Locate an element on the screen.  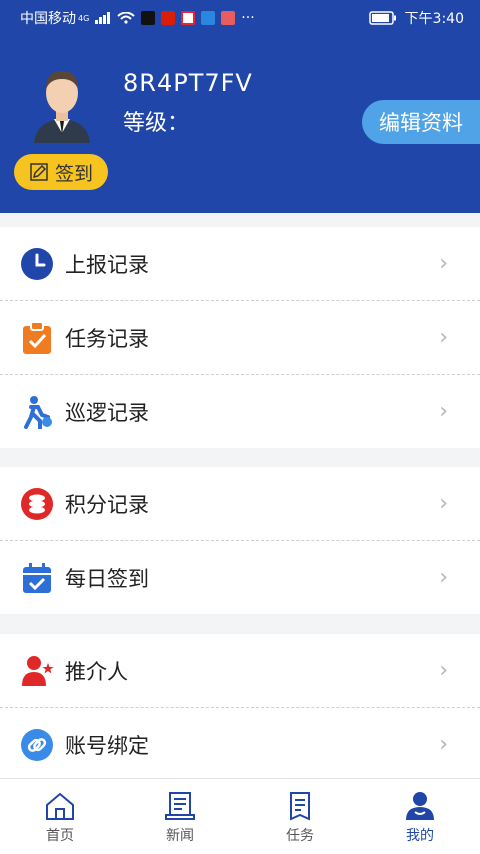
tab-label: 任务 is located at coordinates (300, 836).